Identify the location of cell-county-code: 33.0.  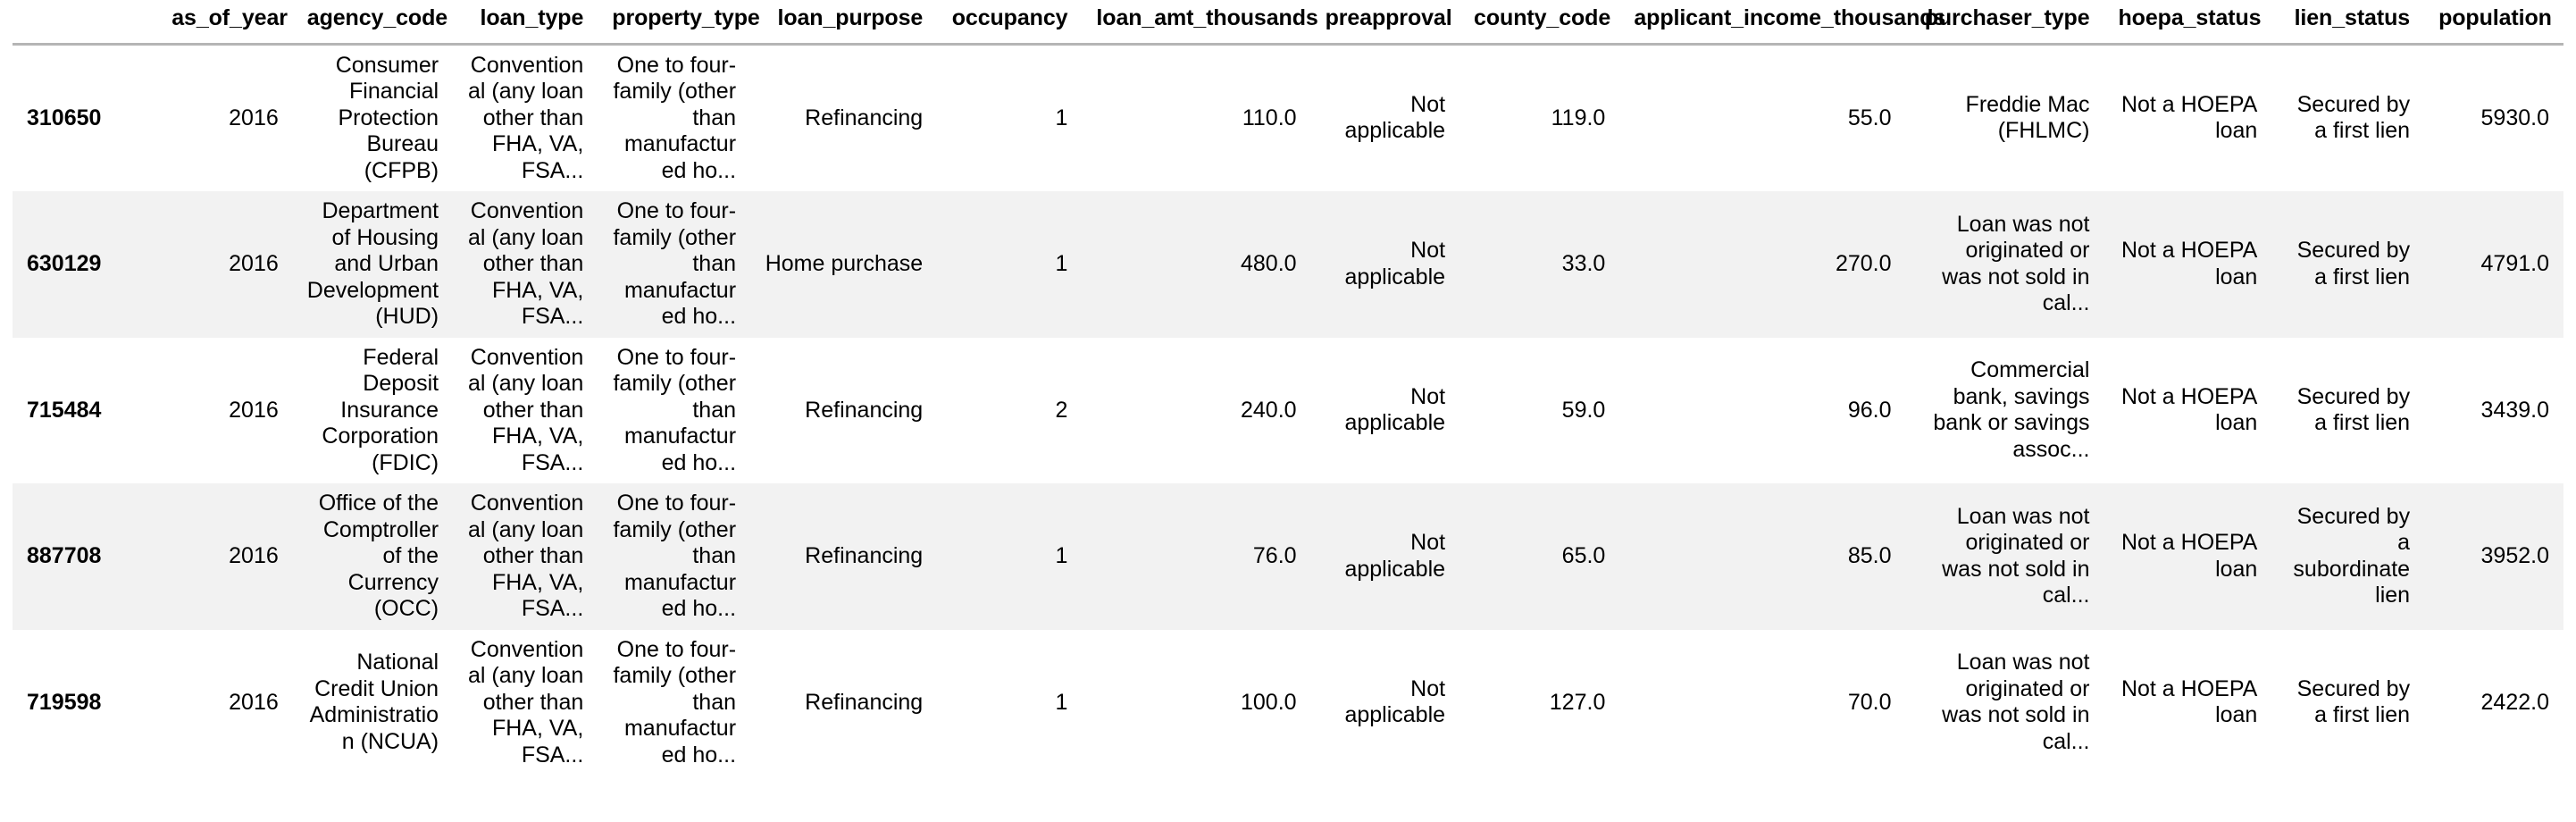
(1584, 263).